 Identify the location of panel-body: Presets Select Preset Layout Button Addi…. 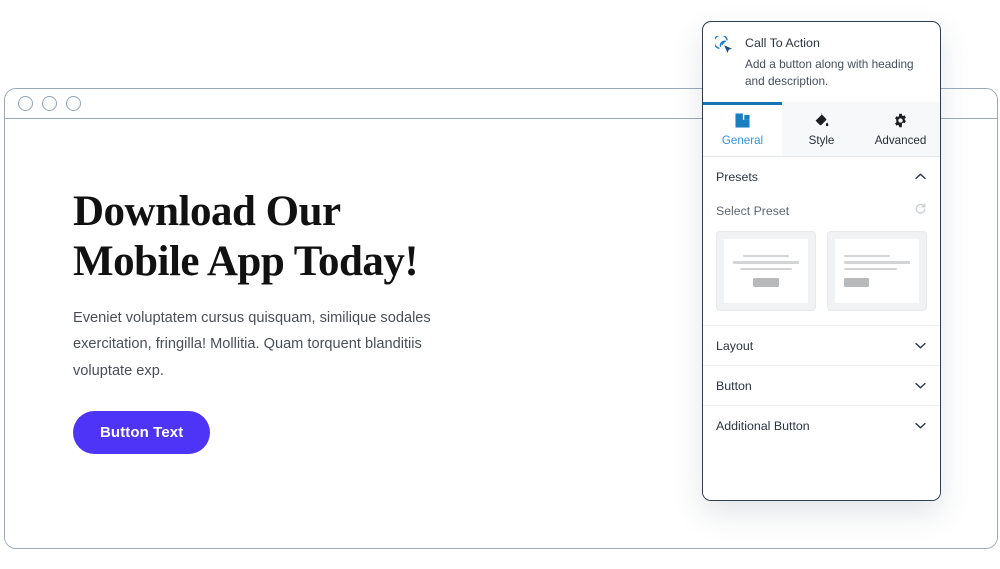
(821, 328).